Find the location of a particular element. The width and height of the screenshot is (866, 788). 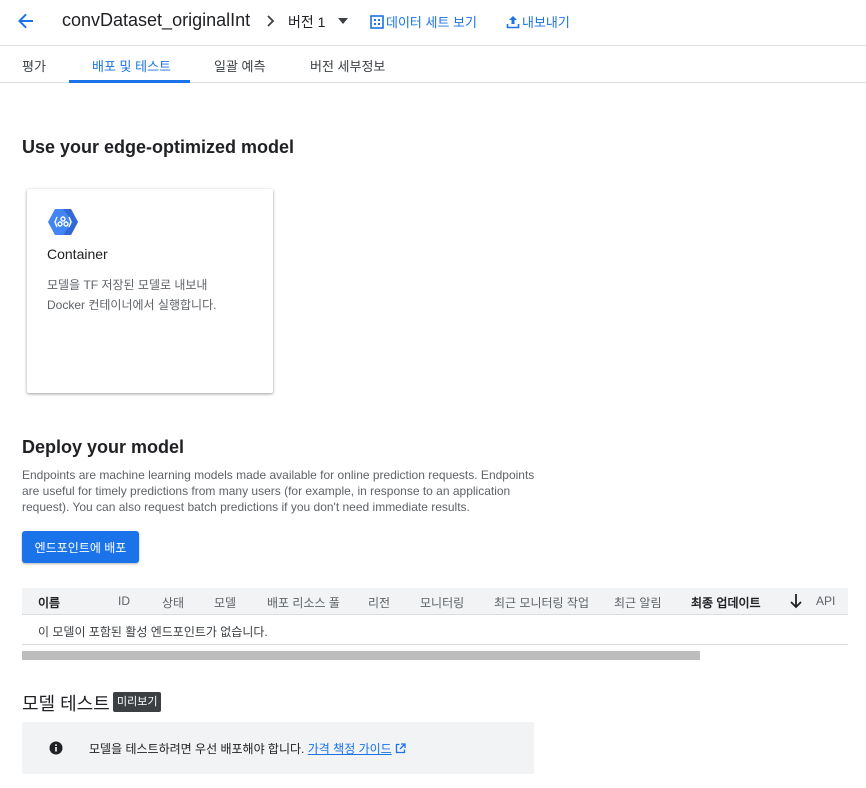

page-title: convDataset_originalInt is located at coordinates (156, 20).